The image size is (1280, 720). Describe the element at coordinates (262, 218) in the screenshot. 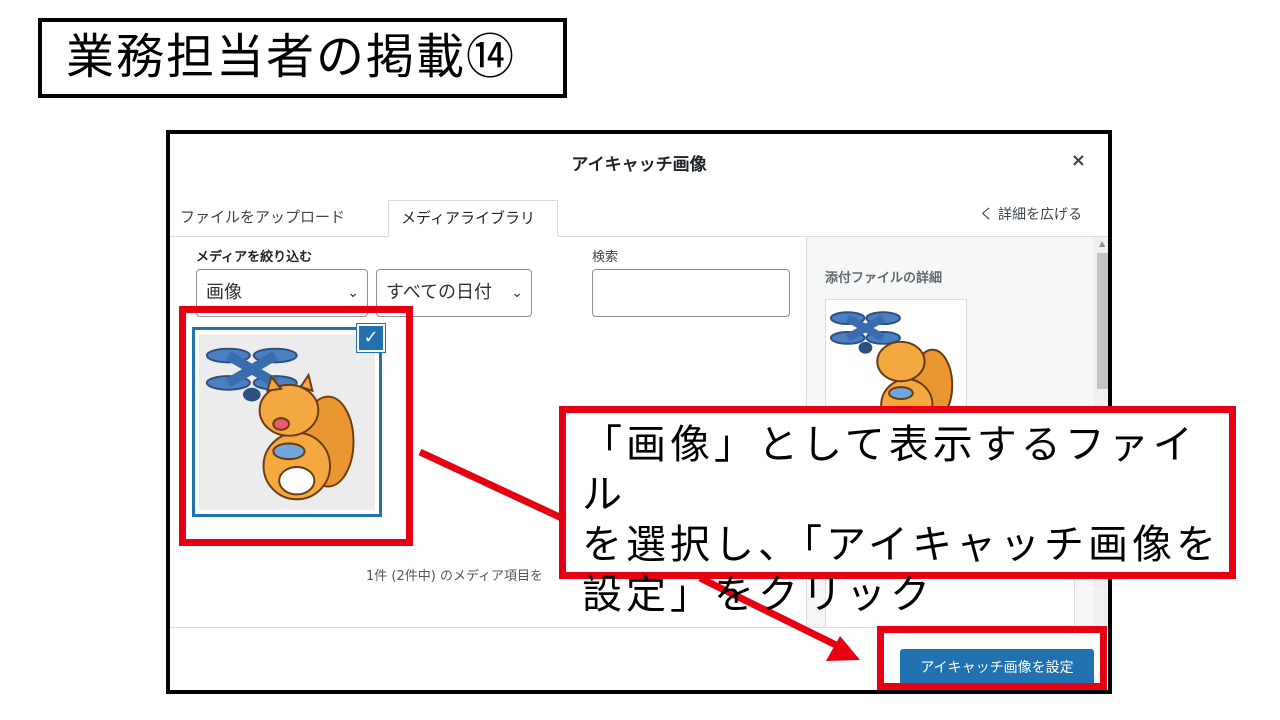

I see `tab-upload-files: ファイルをアップロード` at that location.